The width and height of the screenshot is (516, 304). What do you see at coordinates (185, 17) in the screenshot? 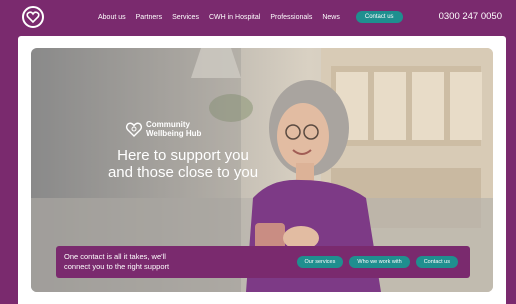
I see `nav-services: Services` at bounding box center [185, 17].